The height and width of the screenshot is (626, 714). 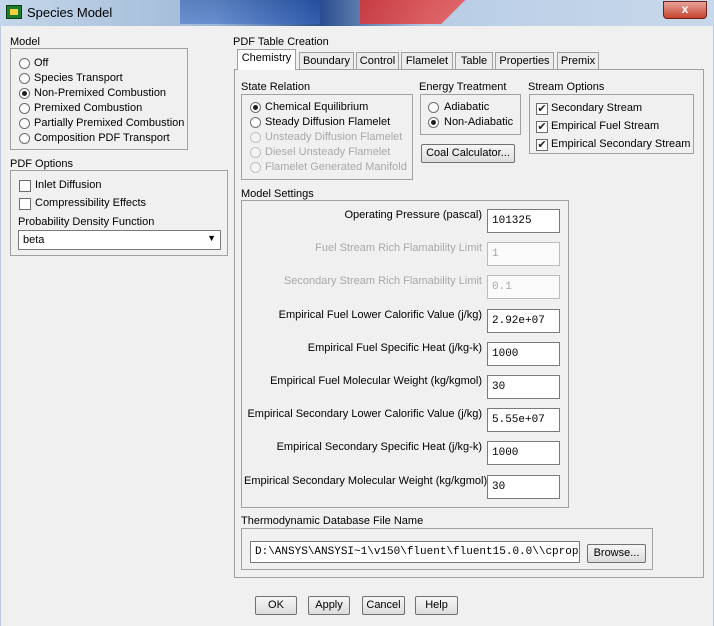 I want to click on state-relation-label: State Relation, so click(x=276, y=87).